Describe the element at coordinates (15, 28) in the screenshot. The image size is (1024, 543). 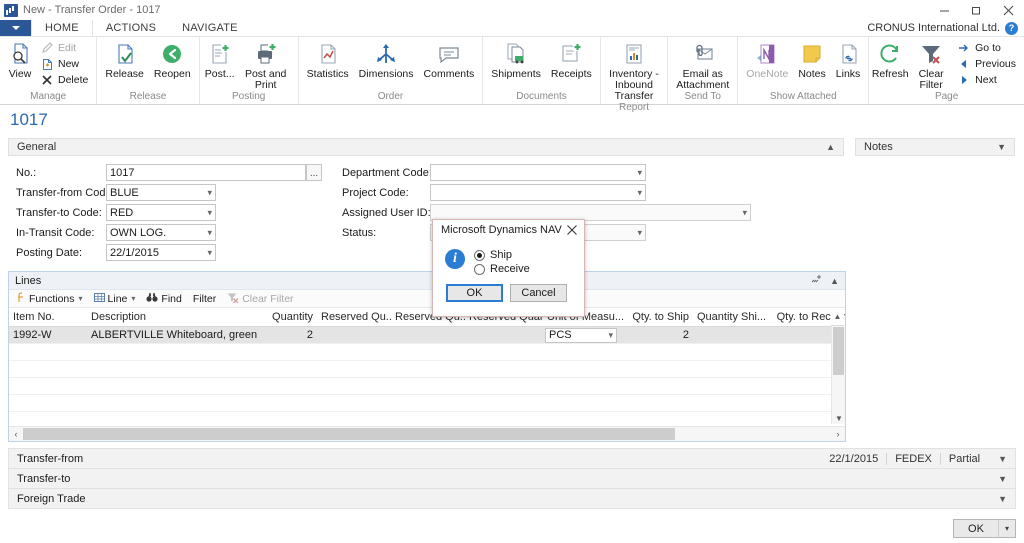
I see `application-menu-button` at that location.